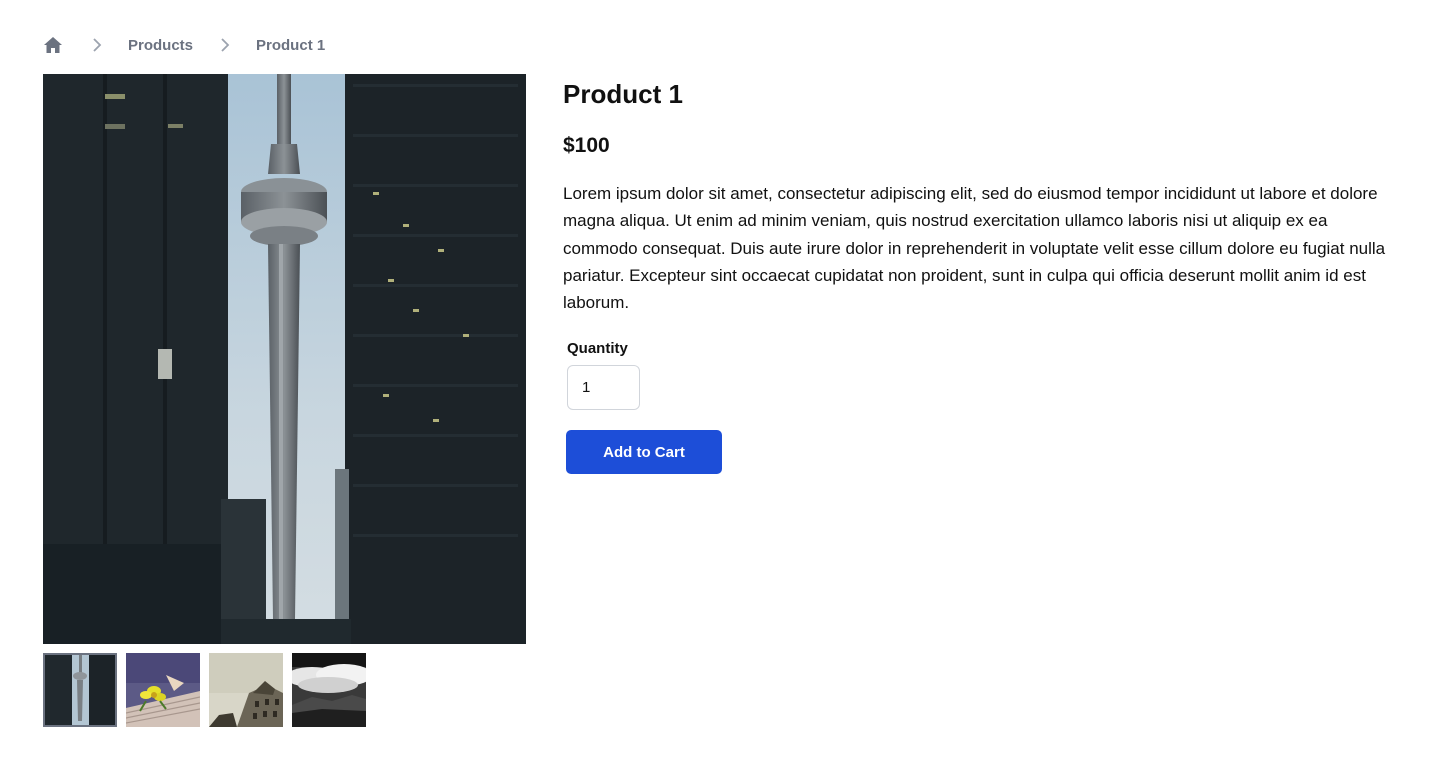 This screenshot has width=1431, height=775. What do you see at coordinates (291, 45) in the screenshot?
I see `breadcrumb-current-page: Product 1` at bounding box center [291, 45].